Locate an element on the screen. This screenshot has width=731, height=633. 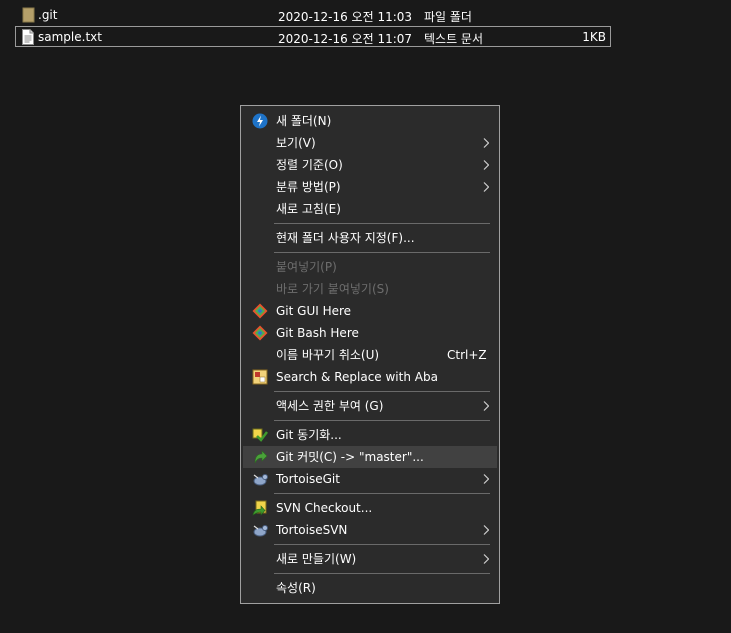
menu-item-search-replace: Search & Replace with Aba is located at coordinates (370, 377).